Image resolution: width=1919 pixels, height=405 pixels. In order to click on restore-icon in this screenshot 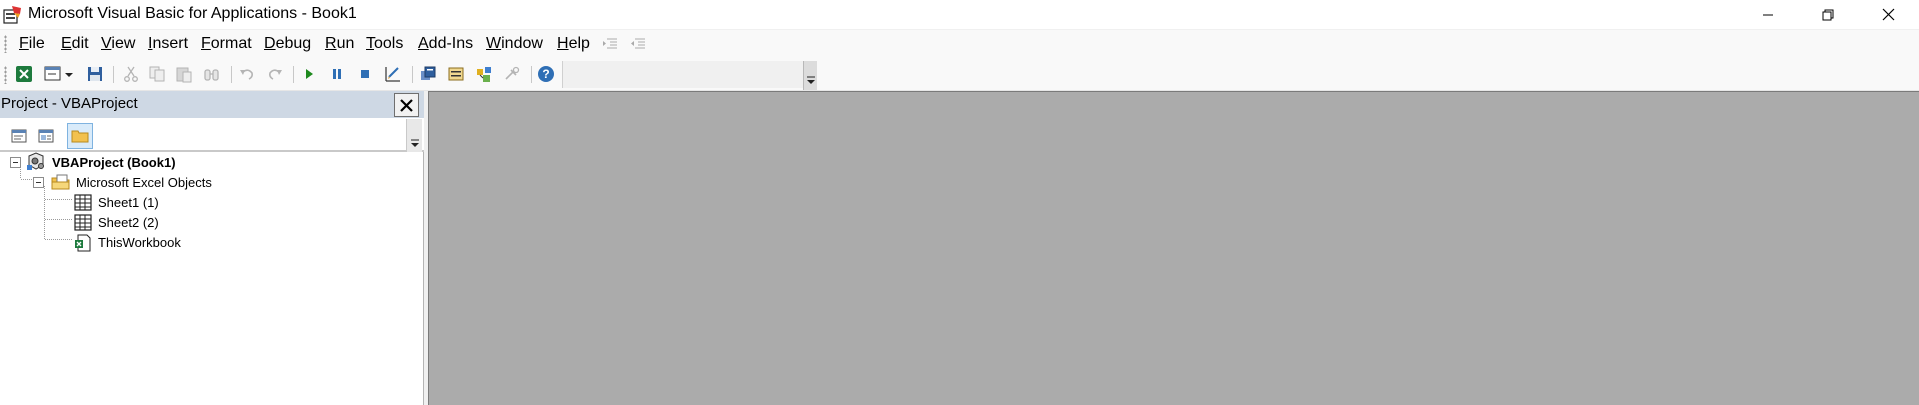, I will do `click(1828, 14)`.